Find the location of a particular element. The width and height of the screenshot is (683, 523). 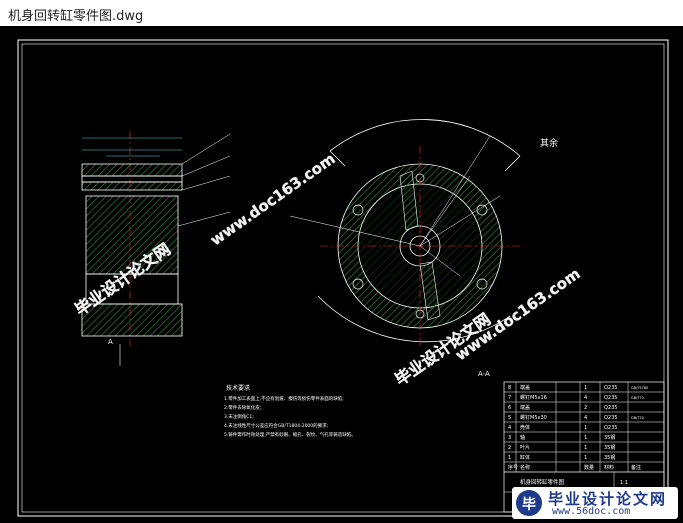

svg-text: 轴 is located at coordinates (522, 437).